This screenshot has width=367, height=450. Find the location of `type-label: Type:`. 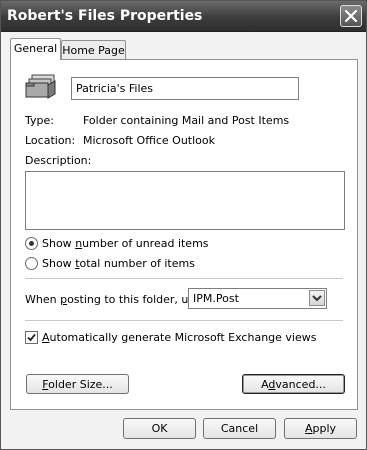

type-label: Type: is located at coordinates (39, 120).